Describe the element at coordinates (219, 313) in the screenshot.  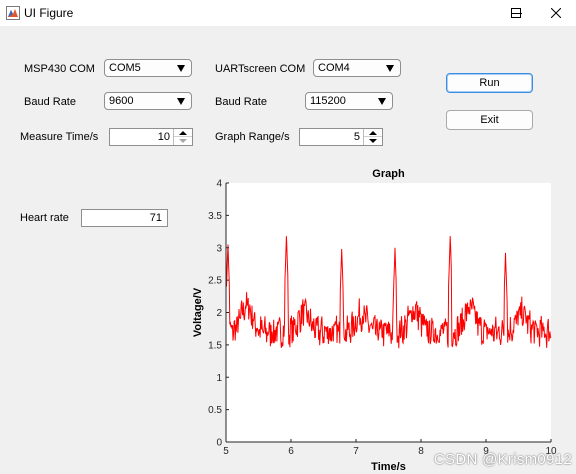
I see `y-tick-label: 2` at that location.